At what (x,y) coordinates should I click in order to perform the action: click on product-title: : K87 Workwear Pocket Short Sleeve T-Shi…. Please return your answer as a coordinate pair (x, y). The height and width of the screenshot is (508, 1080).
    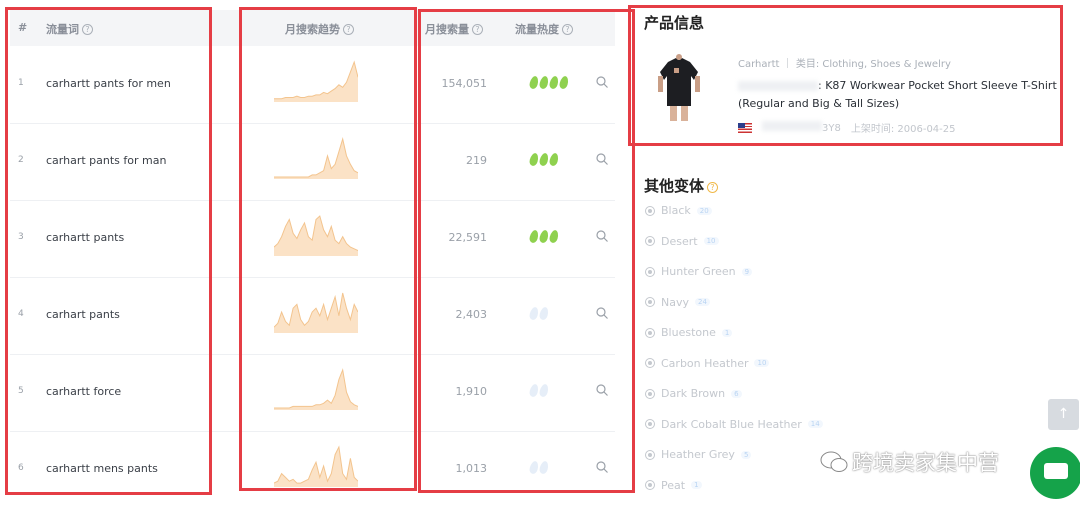
    Looking at the image, I should click on (904, 95).